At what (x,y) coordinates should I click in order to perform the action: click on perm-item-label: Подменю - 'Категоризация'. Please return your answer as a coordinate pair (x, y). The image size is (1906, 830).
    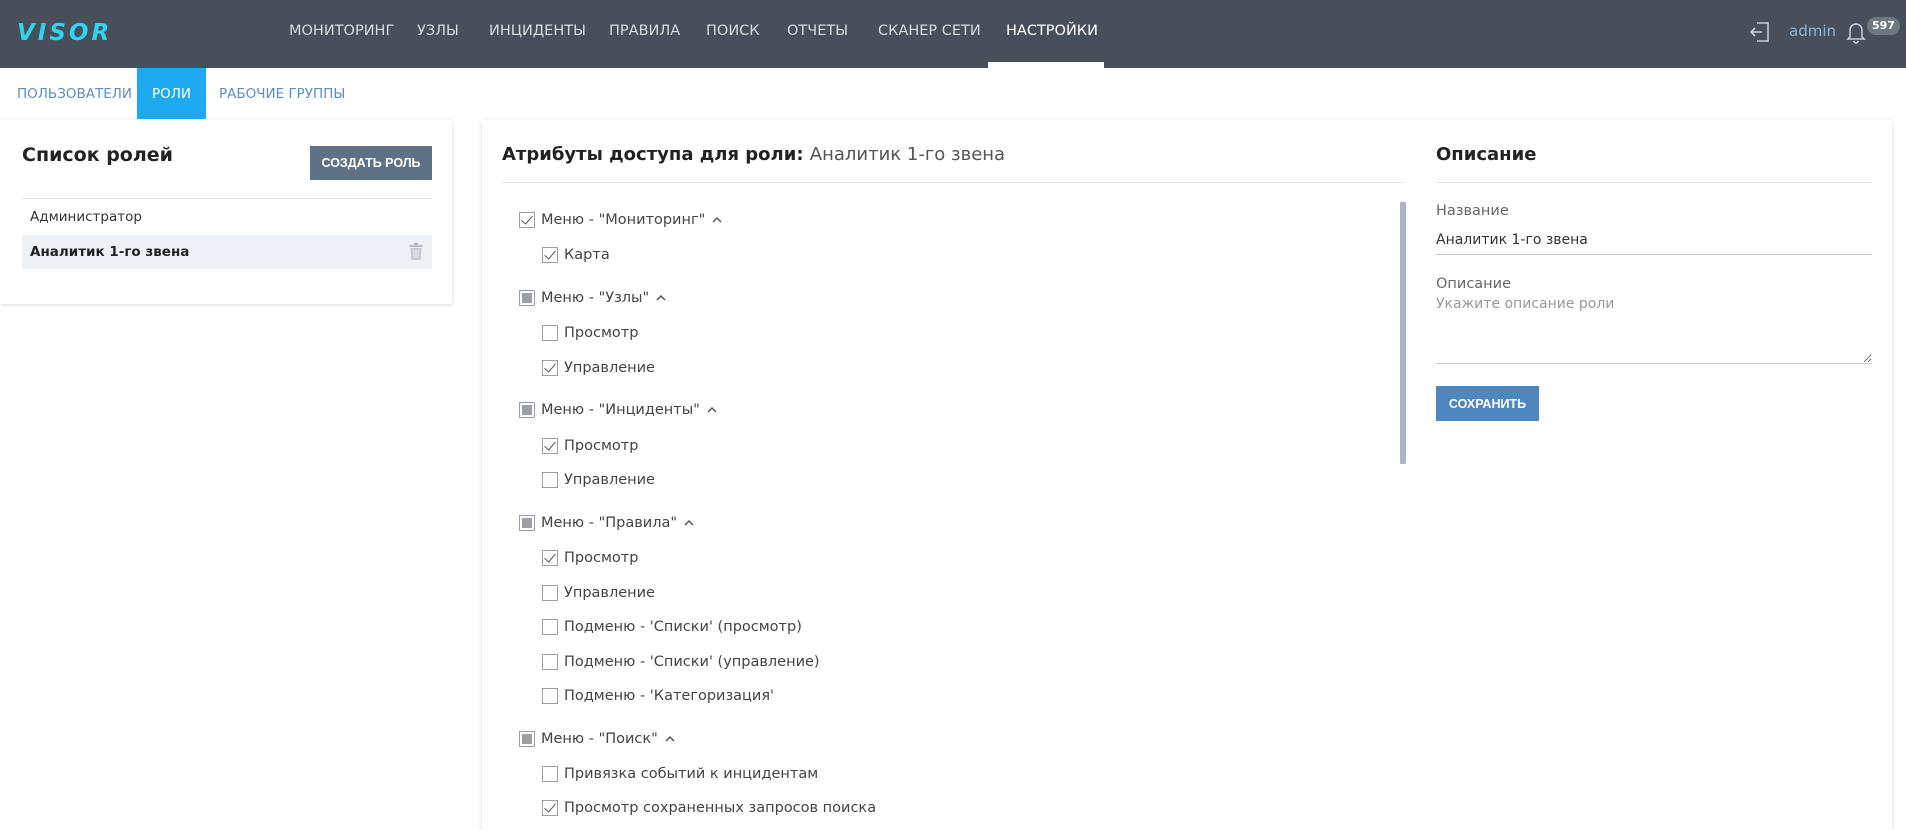
    Looking at the image, I should click on (669, 696).